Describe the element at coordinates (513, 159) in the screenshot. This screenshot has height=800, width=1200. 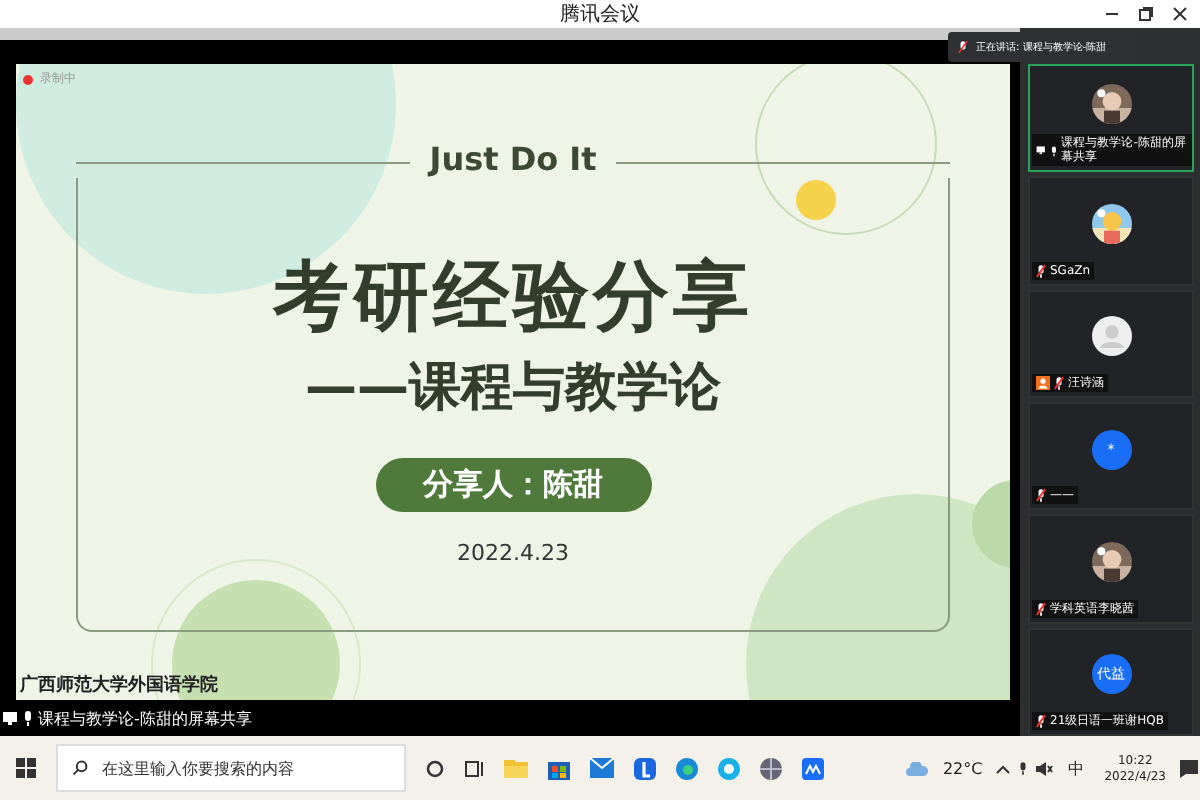
I see `slide-tagline: Just Do It` at that location.